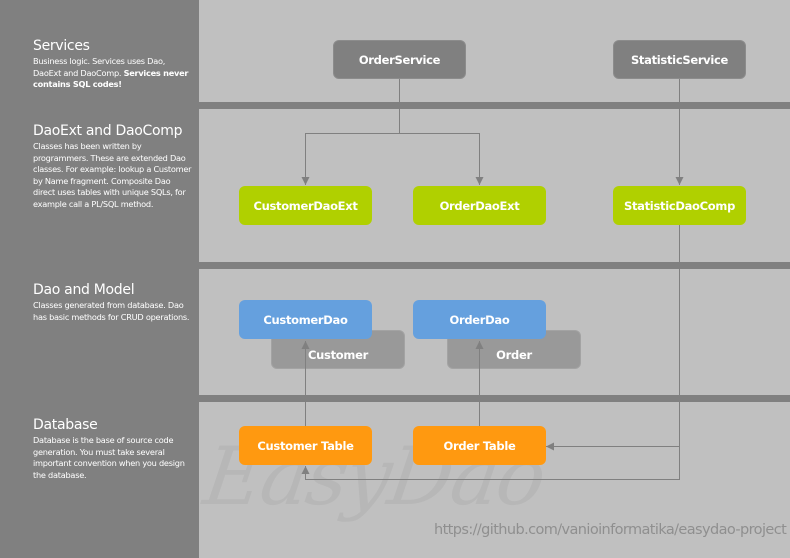 The image size is (790, 558). What do you see at coordinates (441, 159) in the screenshot?
I see `edge-orderservice-orderdaoext` at bounding box center [441, 159].